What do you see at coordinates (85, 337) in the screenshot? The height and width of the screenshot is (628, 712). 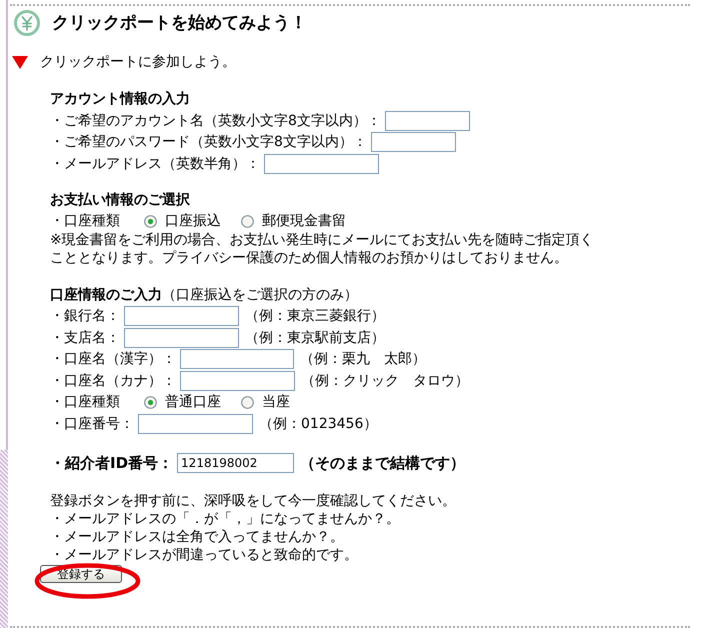 I see `field-label: ・支店名：` at bounding box center [85, 337].